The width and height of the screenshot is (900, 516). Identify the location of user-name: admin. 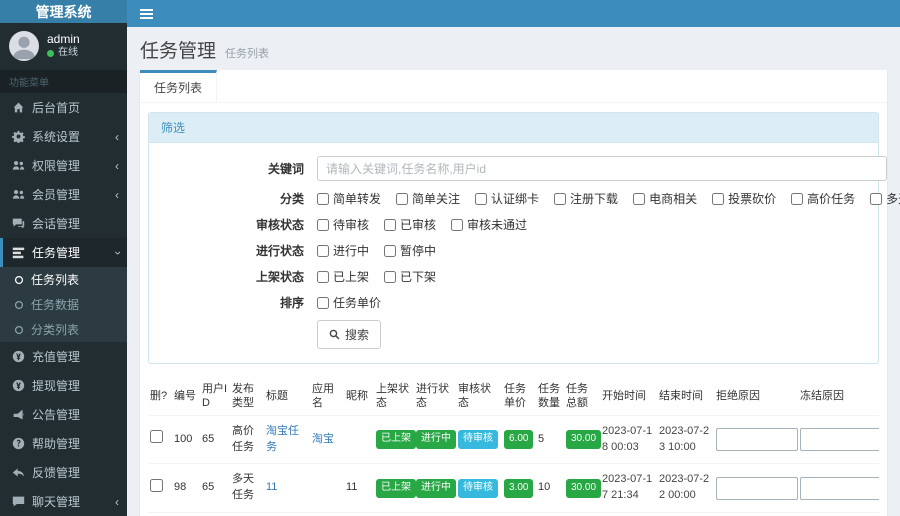
(63, 39).